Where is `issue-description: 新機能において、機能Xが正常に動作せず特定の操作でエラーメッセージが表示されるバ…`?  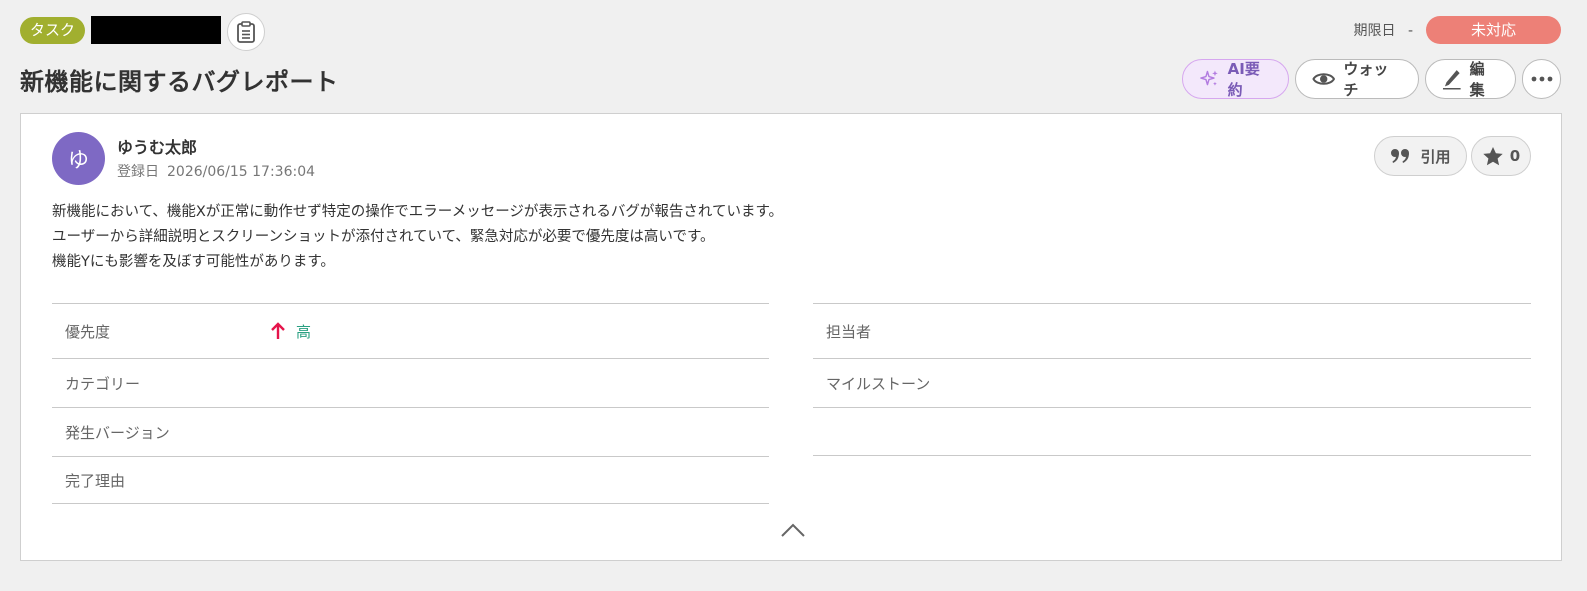 issue-description: 新機能において、機能Xが正常に動作せず特定の操作でエラーメッセージが表示されるバ… is located at coordinates (417, 237).